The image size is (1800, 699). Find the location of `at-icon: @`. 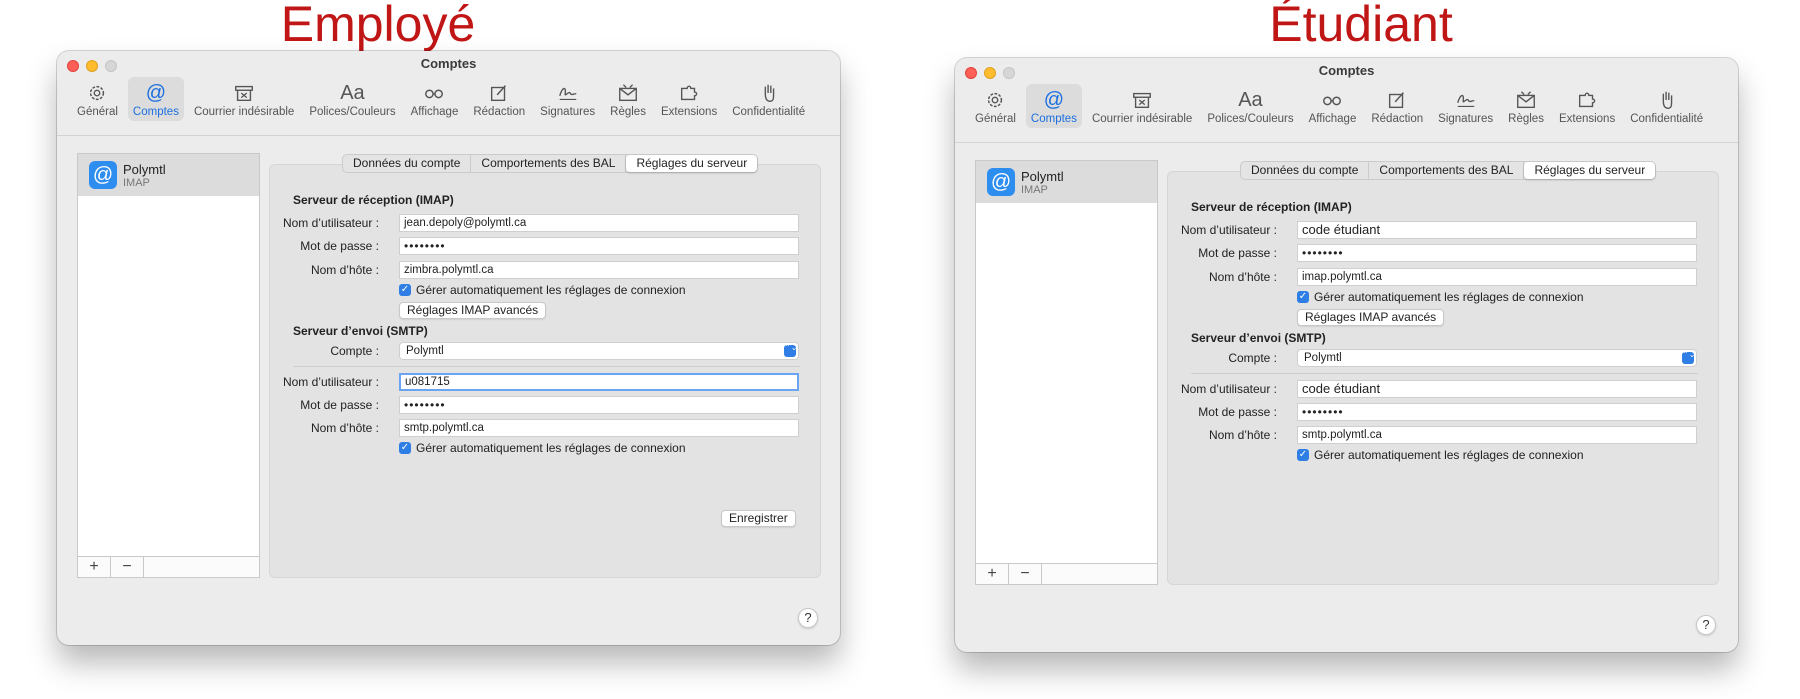

at-icon: @ is located at coordinates (156, 93).